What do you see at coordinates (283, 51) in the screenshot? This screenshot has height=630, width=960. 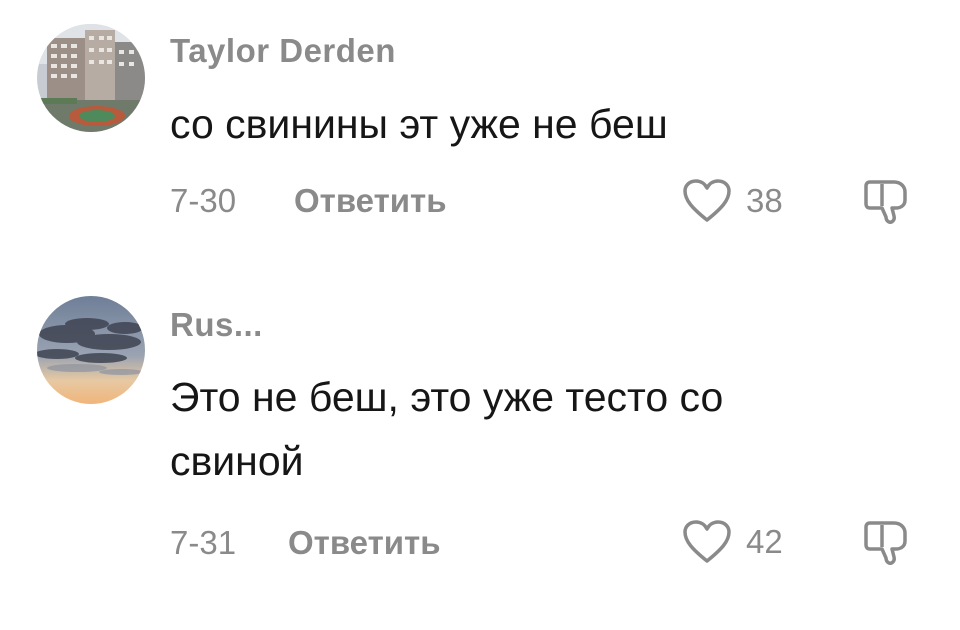 I see `comment-username: Taylor Derden` at bounding box center [283, 51].